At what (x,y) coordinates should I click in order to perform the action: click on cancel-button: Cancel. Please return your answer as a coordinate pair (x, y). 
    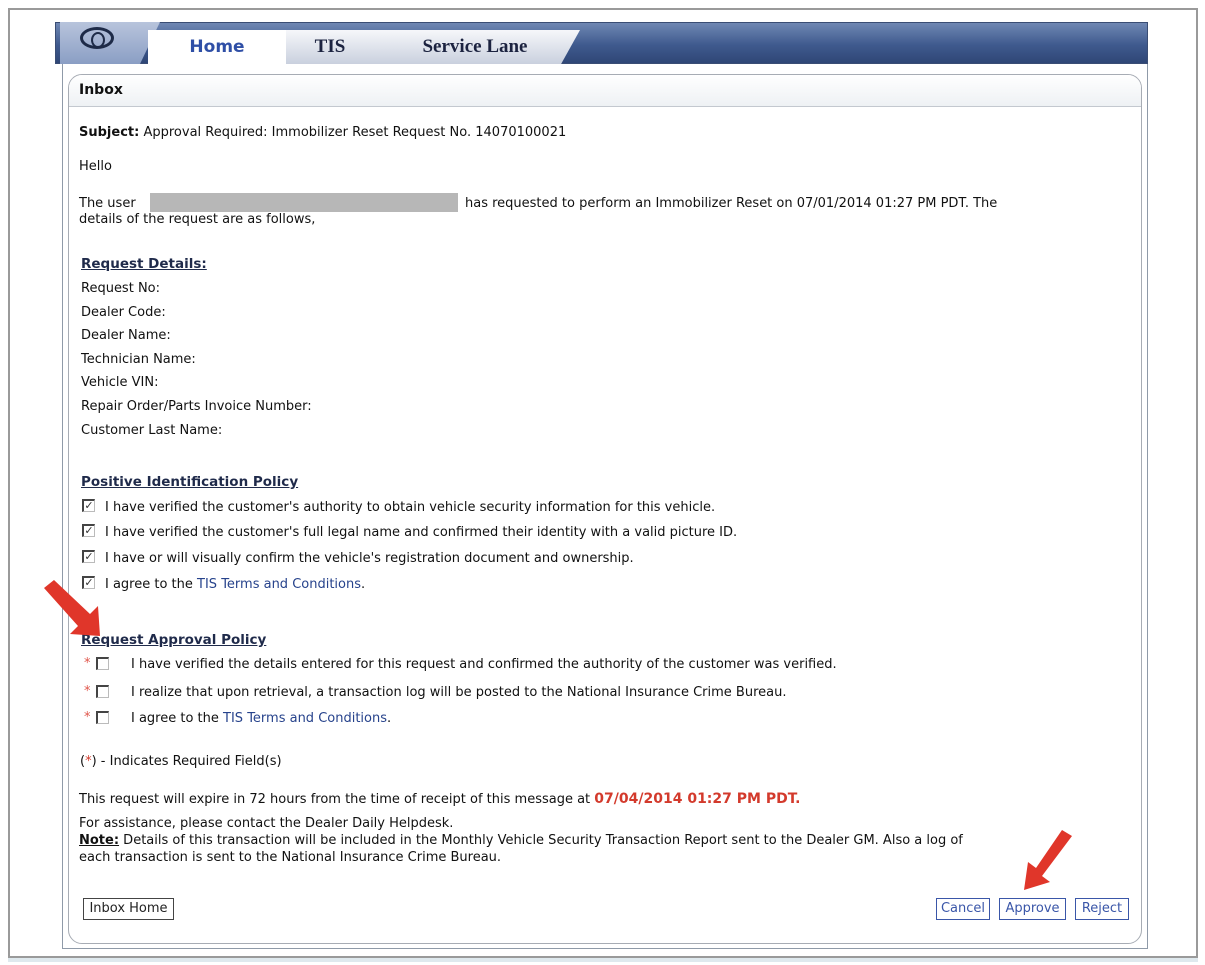
    Looking at the image, I should click on (963, 909).